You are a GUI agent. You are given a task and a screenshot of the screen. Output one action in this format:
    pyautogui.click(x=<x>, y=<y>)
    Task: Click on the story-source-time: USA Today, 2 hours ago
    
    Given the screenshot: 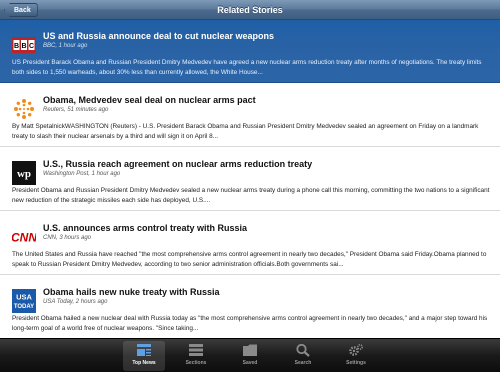 What is the action you would take?
    pyautogui.click(x=75, y=302)
    